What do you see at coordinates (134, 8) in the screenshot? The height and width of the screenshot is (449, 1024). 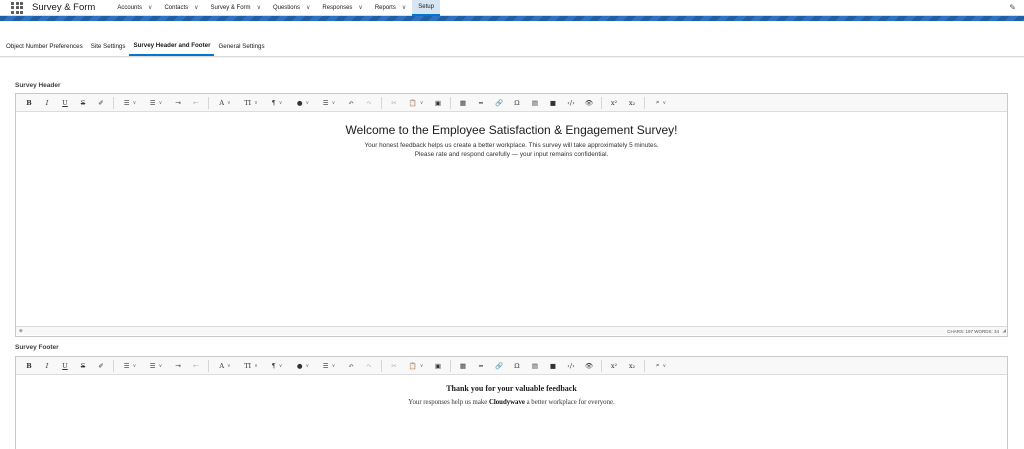 I see `nav-item-accounts: Accounts ∨` at bounding box center [134, 8].